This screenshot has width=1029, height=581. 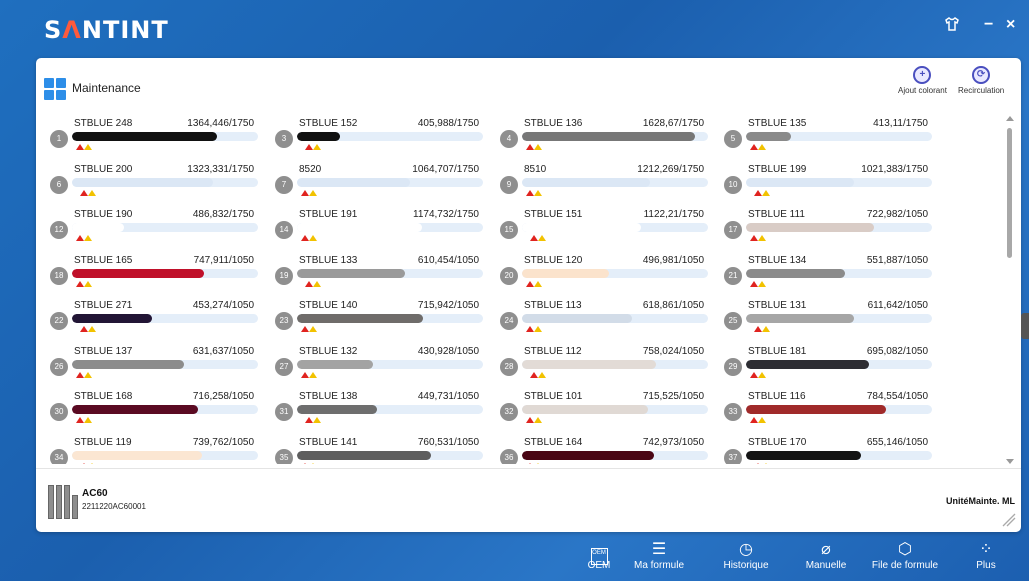 I want to click on colorant-cell: 30 STBLUE 168 716,258/1050, so click(x=155, y=409).